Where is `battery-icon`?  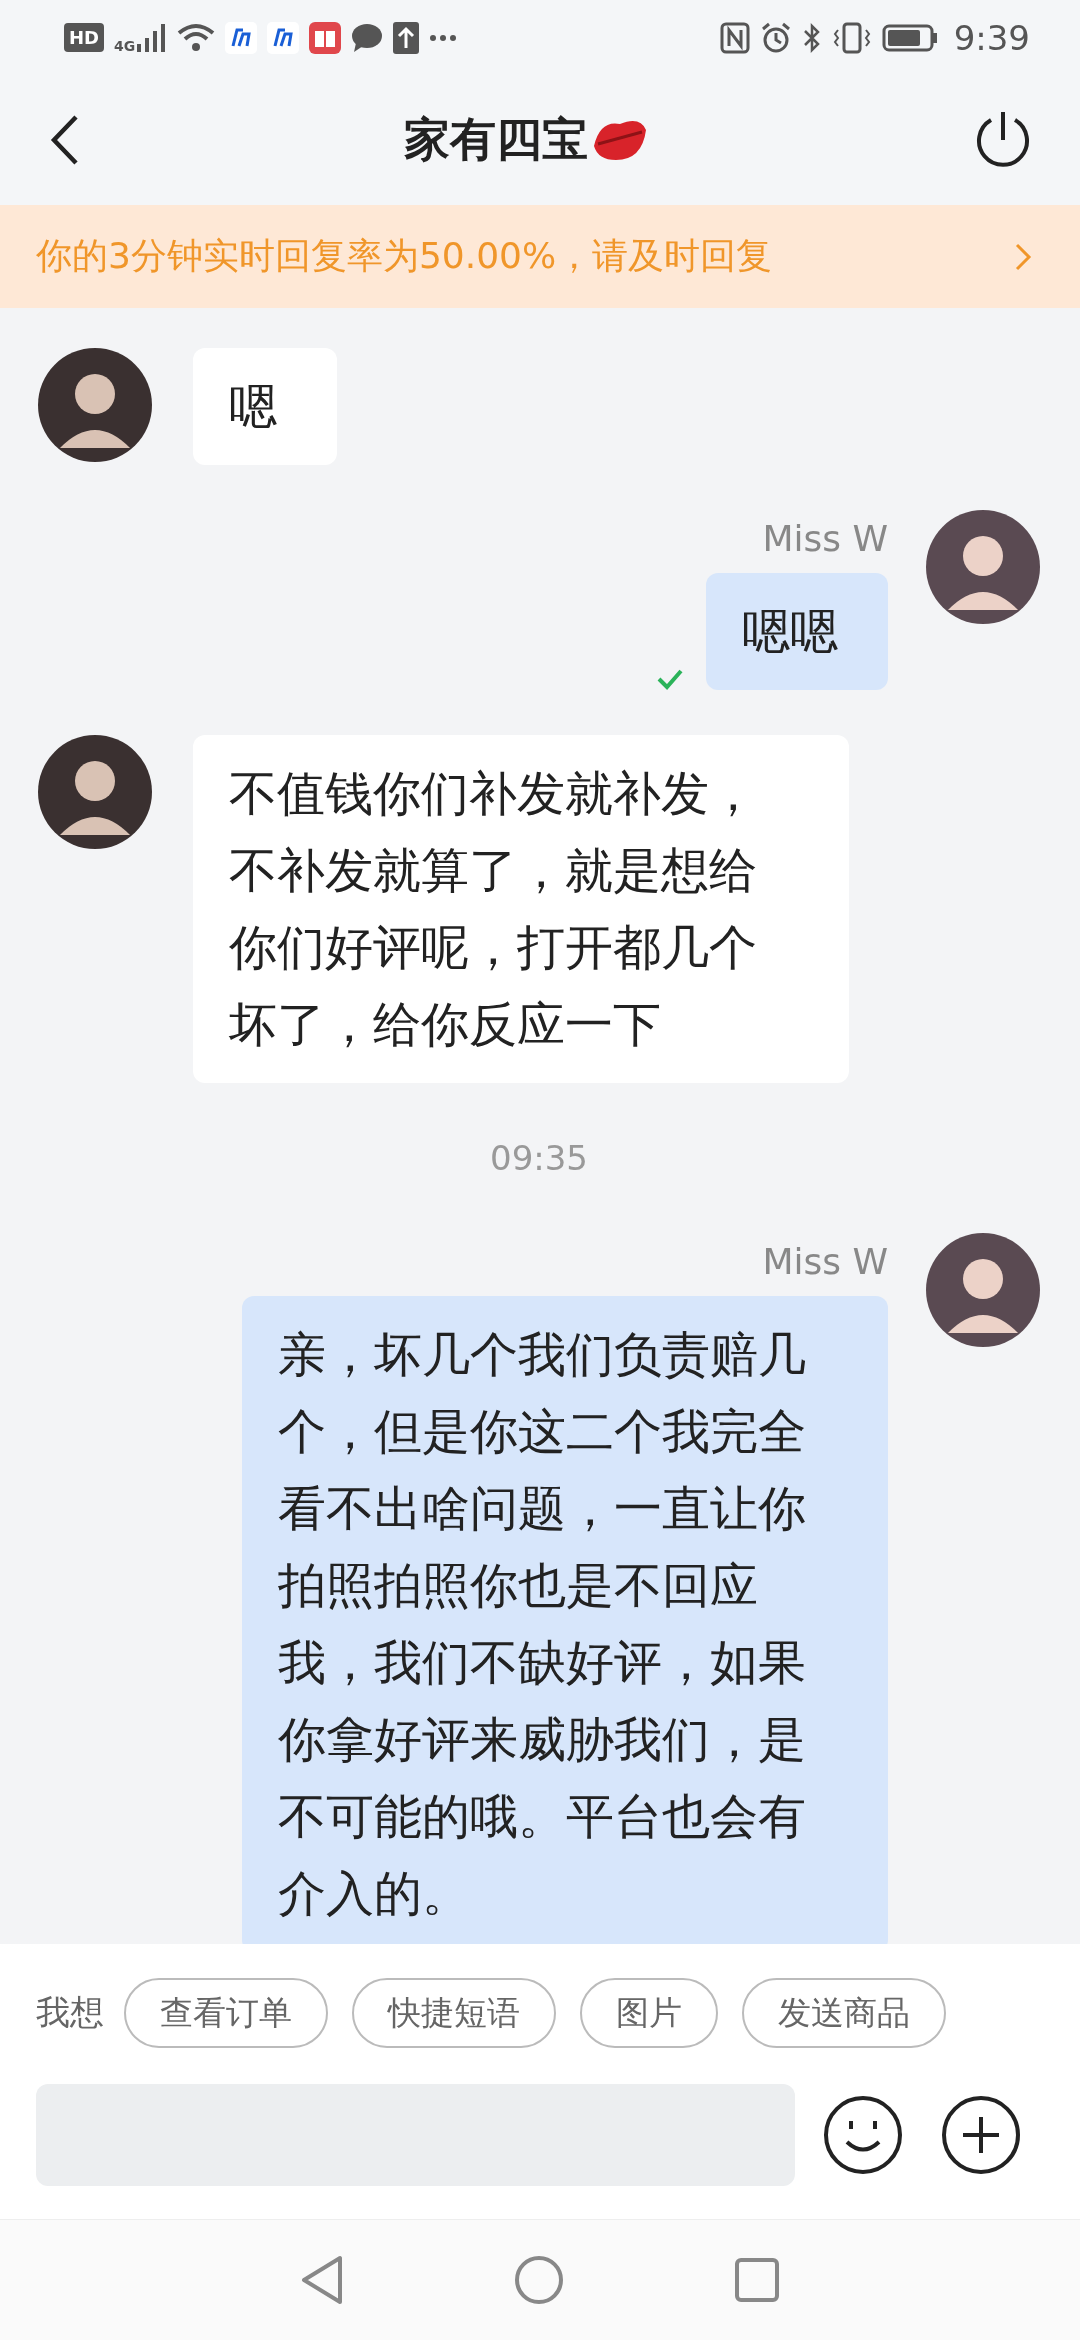 battery-icon is located at coordinates (909, 37).